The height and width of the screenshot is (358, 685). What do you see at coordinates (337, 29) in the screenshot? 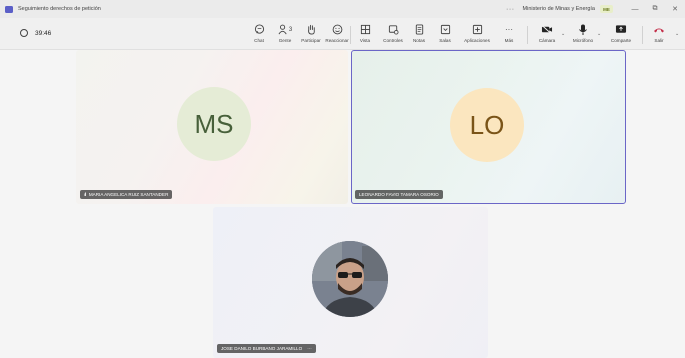
I see `smiley-icon` at bounding box center [337, 29].